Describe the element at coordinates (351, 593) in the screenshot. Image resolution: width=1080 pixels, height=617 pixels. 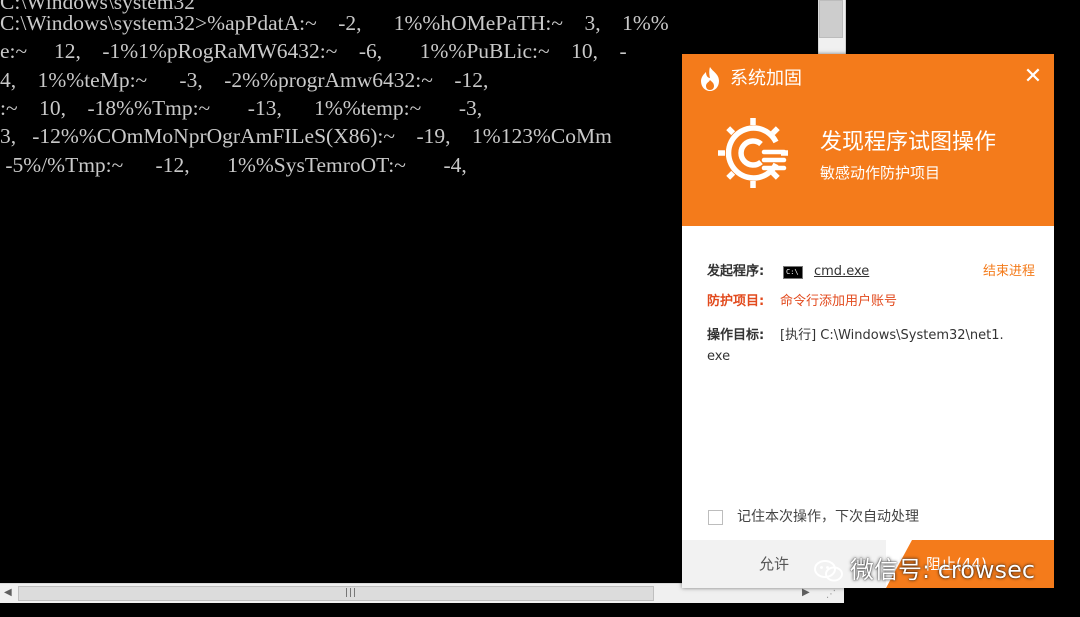
I see `grip-icon: |||` at that location.